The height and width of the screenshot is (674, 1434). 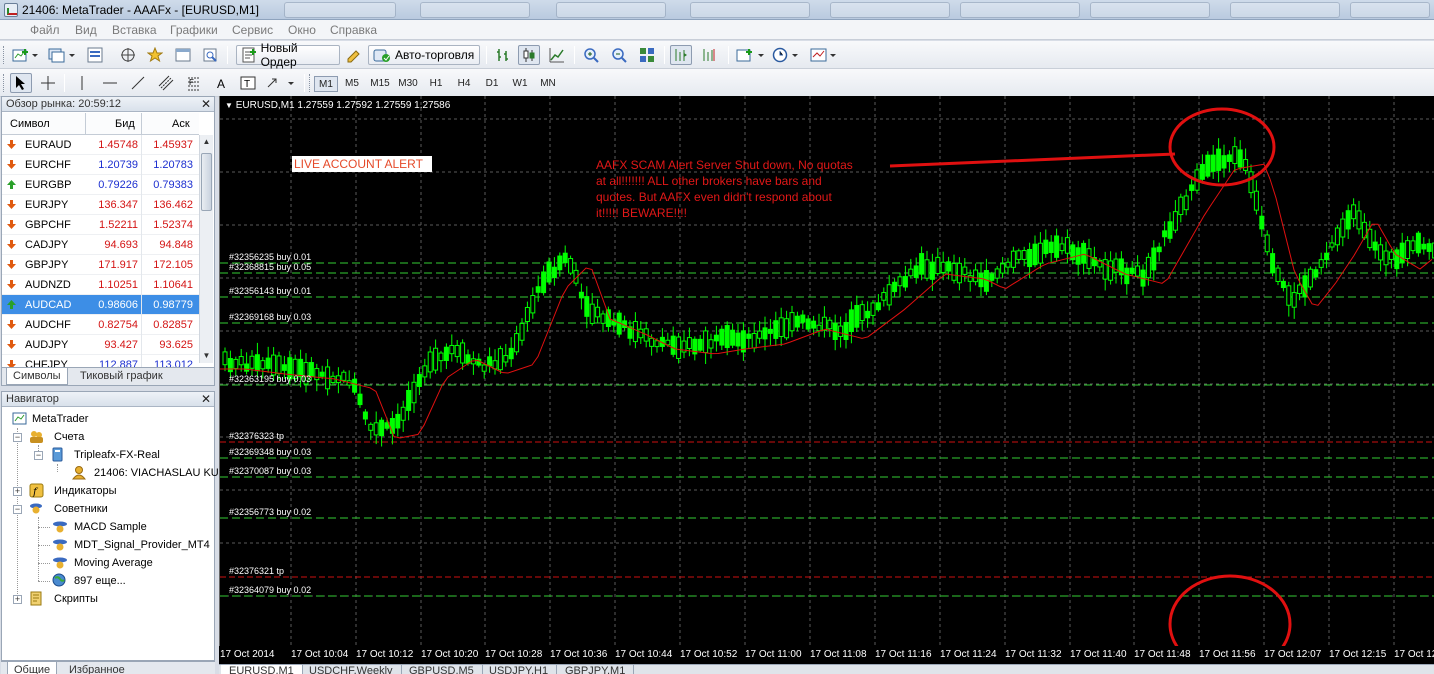 I want to click on column-bid: Бид, so click(x=125, y=124).